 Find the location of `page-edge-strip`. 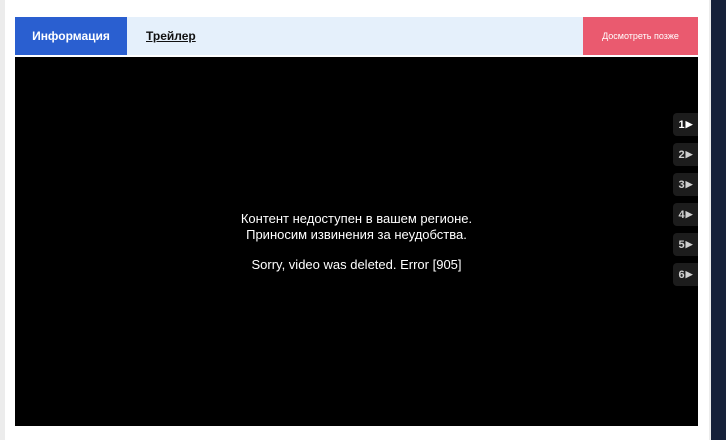

page-edge-strip is located at coordinates (718, 220).